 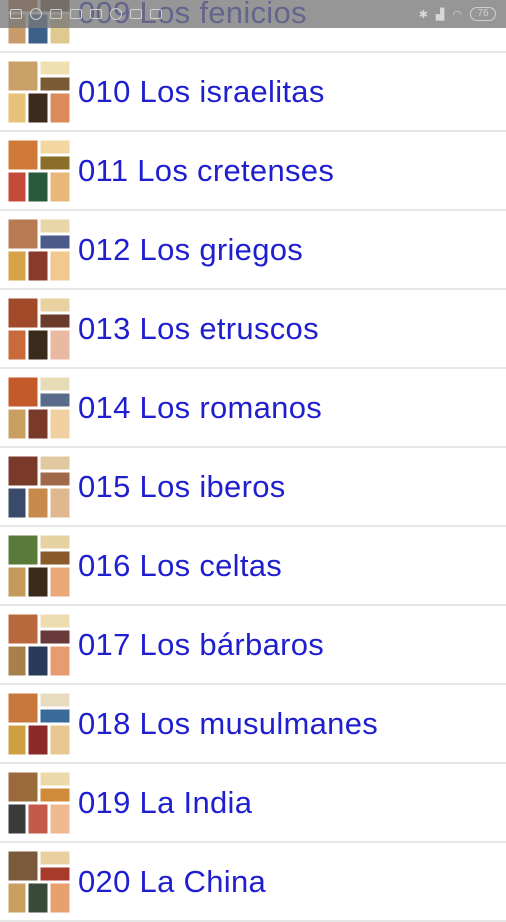 What do you see at coordinates (440, 14) in the screenshot?
I see `signal-icon: ▟` at bounding box center [440, 14].